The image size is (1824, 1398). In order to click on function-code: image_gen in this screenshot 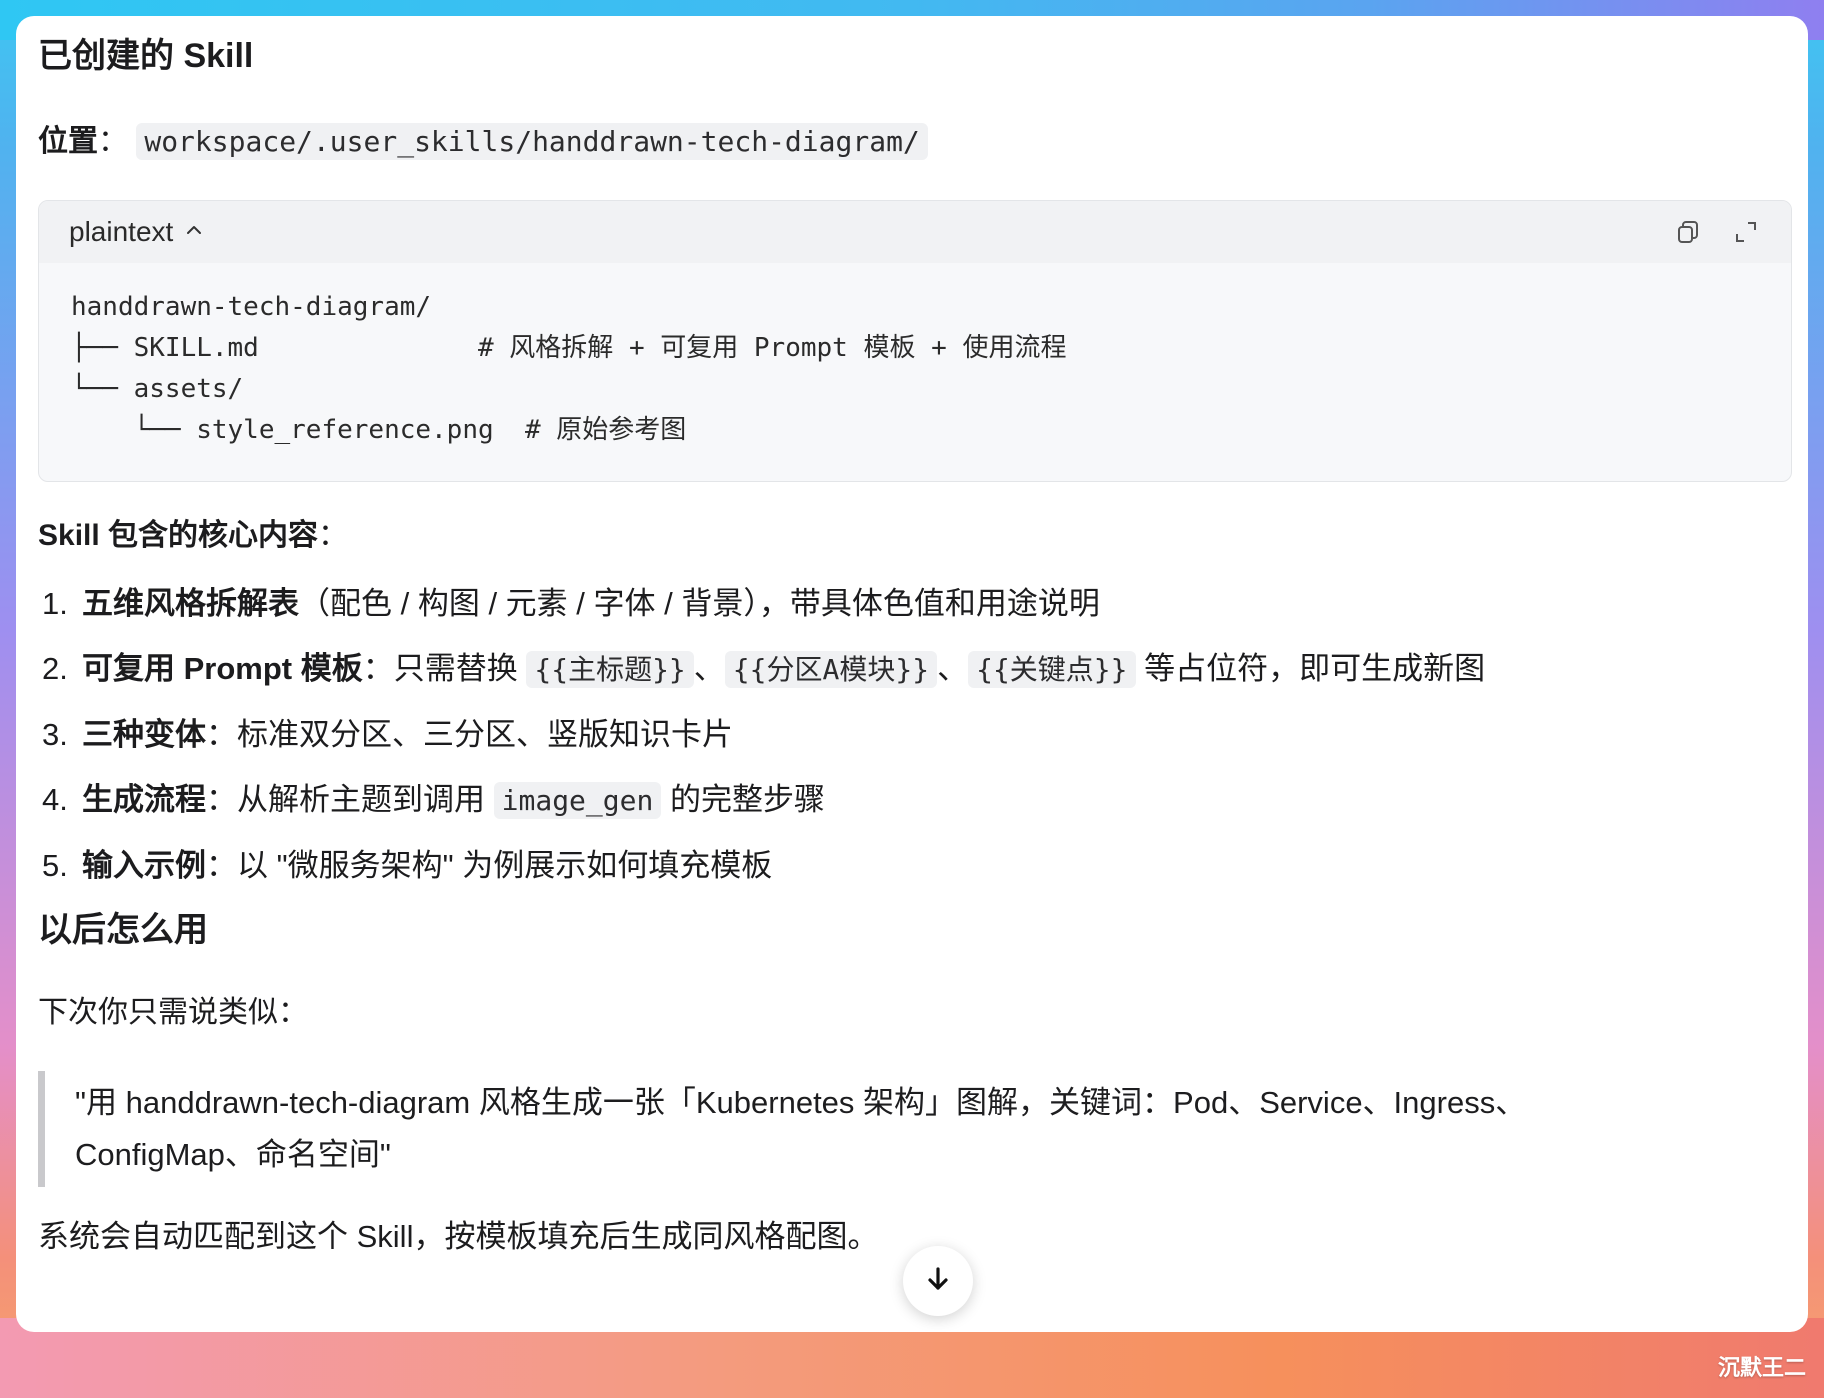, I will do `click(577, 800)`.